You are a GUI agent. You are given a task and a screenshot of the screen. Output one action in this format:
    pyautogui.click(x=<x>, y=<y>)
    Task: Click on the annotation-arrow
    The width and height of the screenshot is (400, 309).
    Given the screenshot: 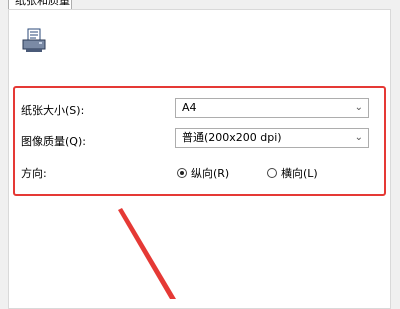 What is the action you would take?
    pyautogui.click(x=147, y=253)
    